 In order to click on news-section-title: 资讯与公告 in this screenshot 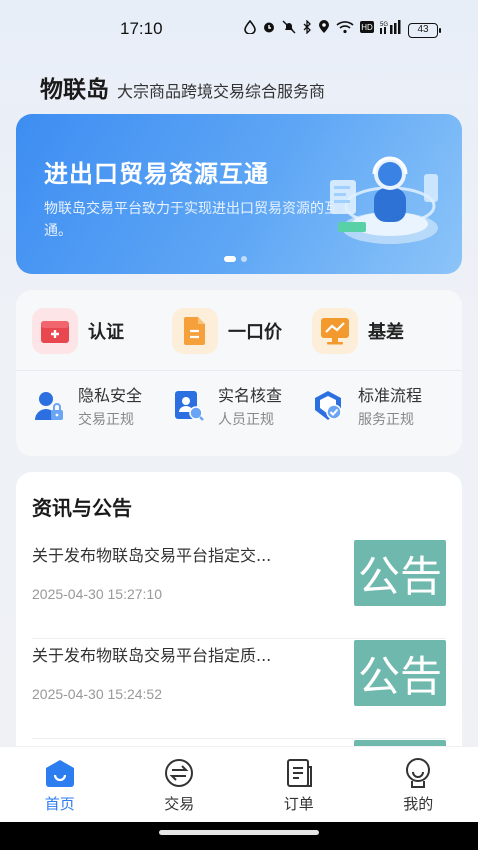, I will do `click(82, 508)`.